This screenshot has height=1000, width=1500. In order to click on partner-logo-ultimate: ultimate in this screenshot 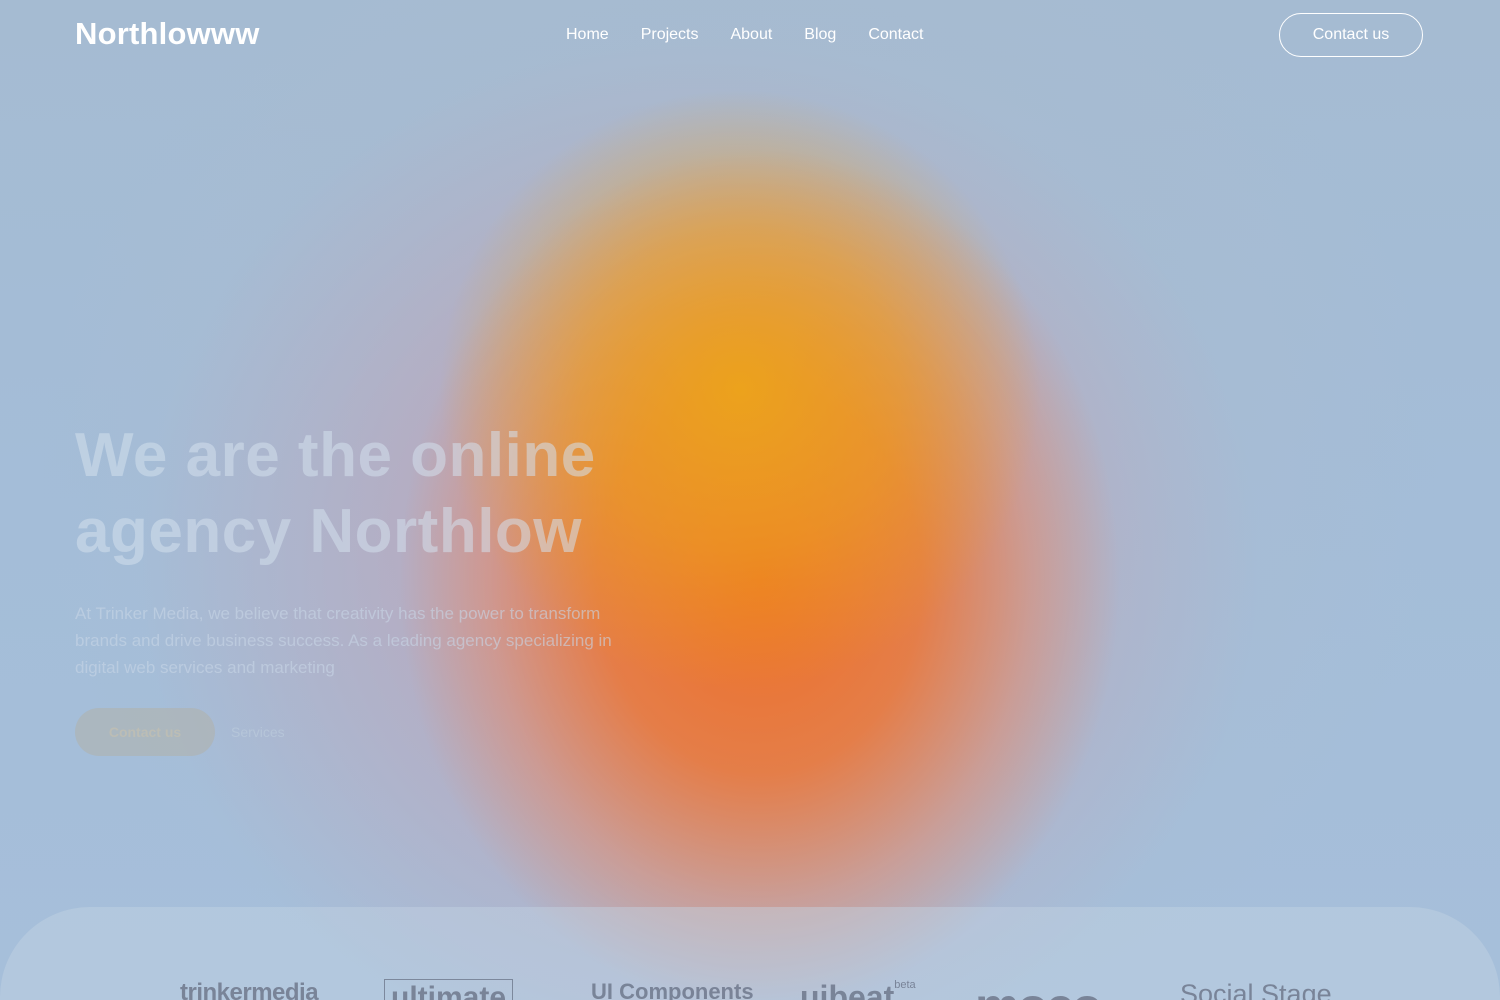, I will do `click(449, 989)`.